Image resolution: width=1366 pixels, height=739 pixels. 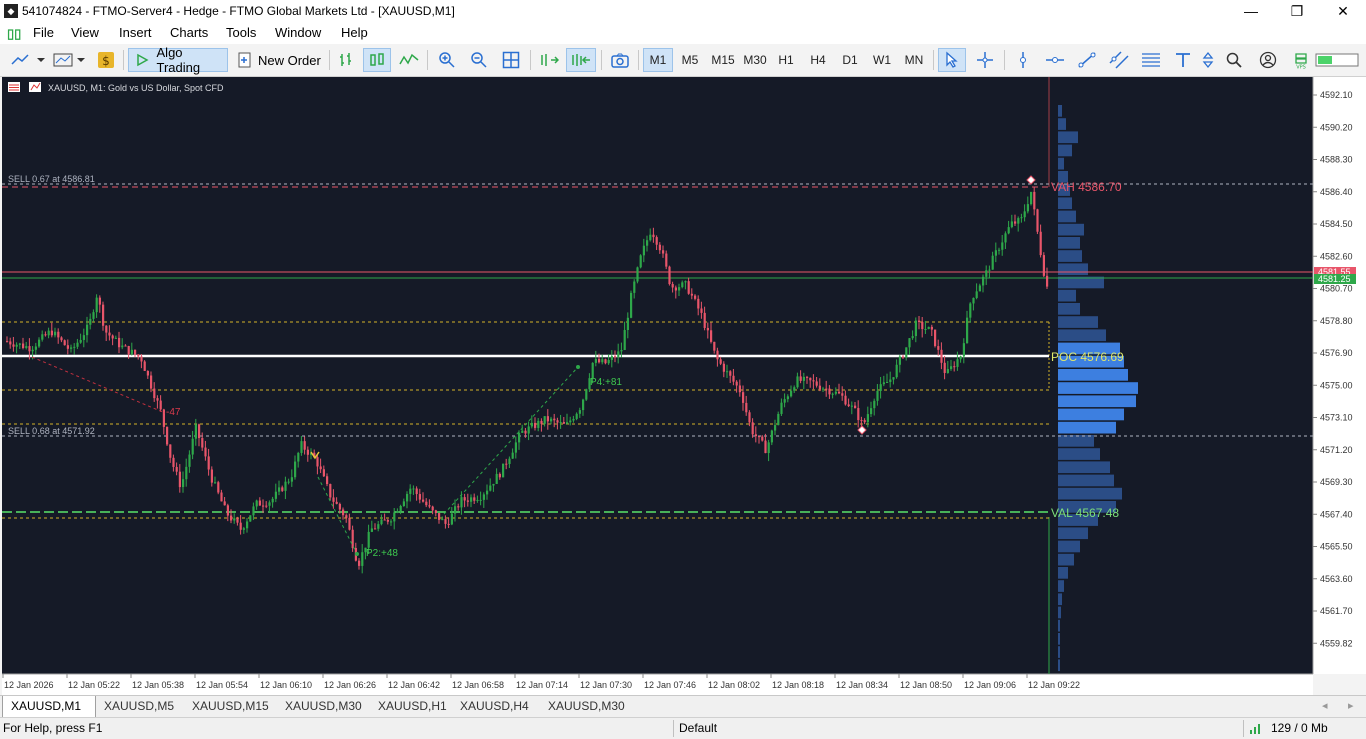 What do you see at coordinates (346, 60) in the screenshot?
I see `bar-chart-icon` at bounding box center [346, 60].